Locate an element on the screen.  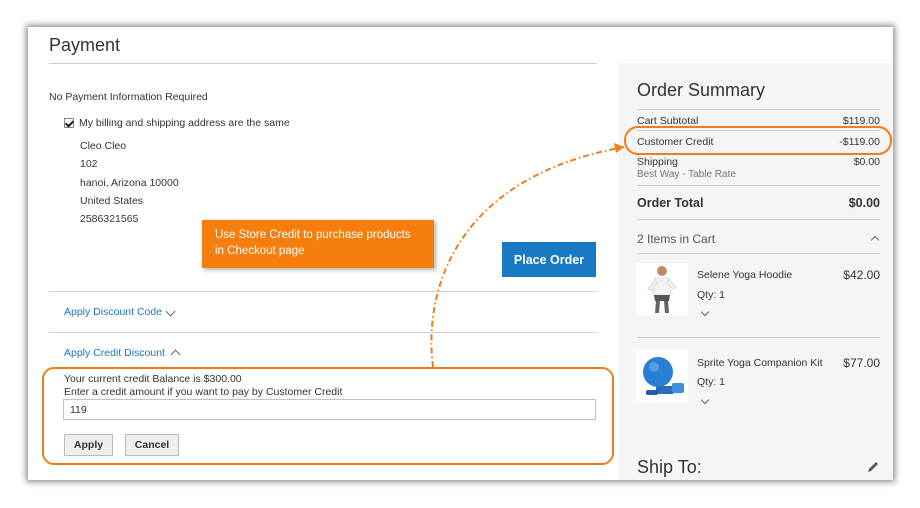
product-name: Sprite Yoga Companion Kit is located at coordinates (760, 363).